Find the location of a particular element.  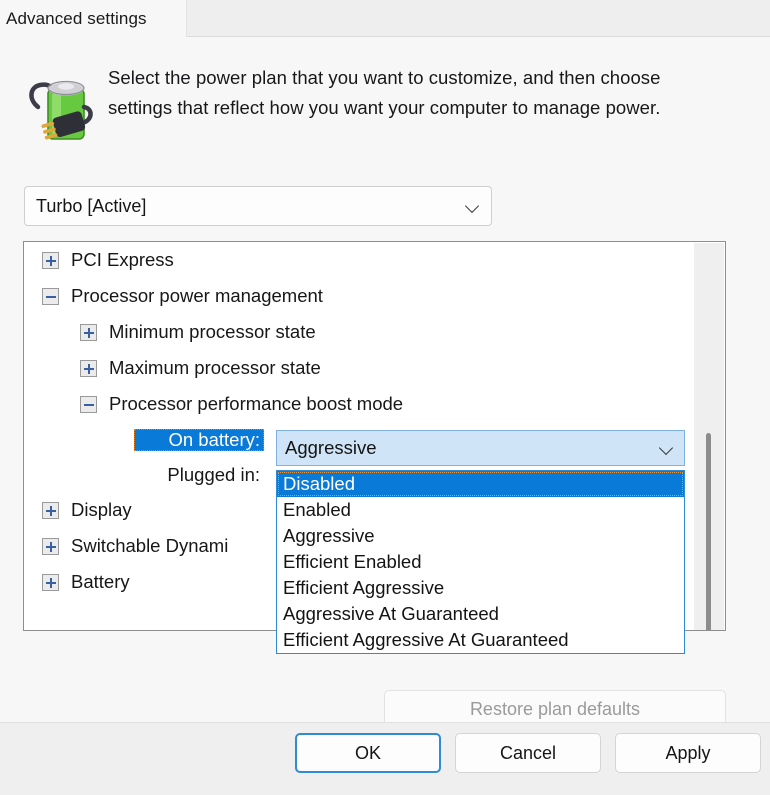

dropdown-option: Efficient Enabled is located at coordinates (480, 562).